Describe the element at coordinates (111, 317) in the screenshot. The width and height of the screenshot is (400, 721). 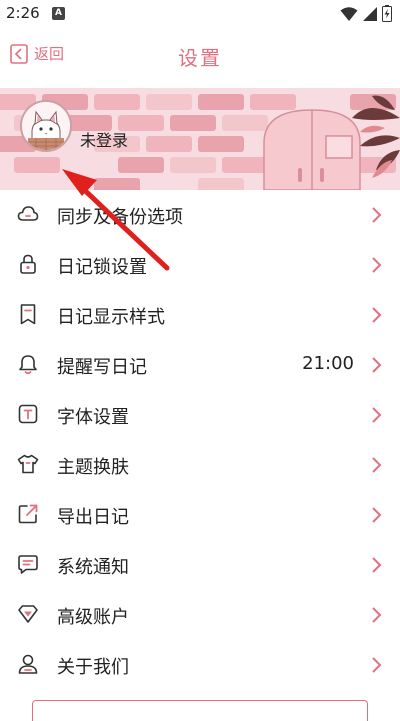
I see `settings-item-label: 日记显示样式` at that location.